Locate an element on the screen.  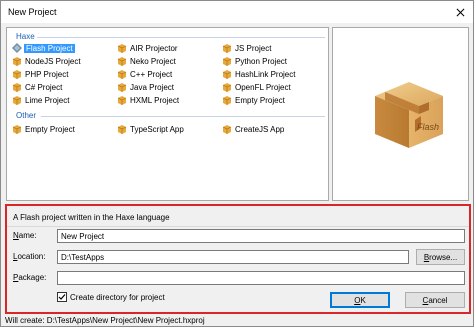
template-label: NodeJS Project is located at coordinates (53, 61).